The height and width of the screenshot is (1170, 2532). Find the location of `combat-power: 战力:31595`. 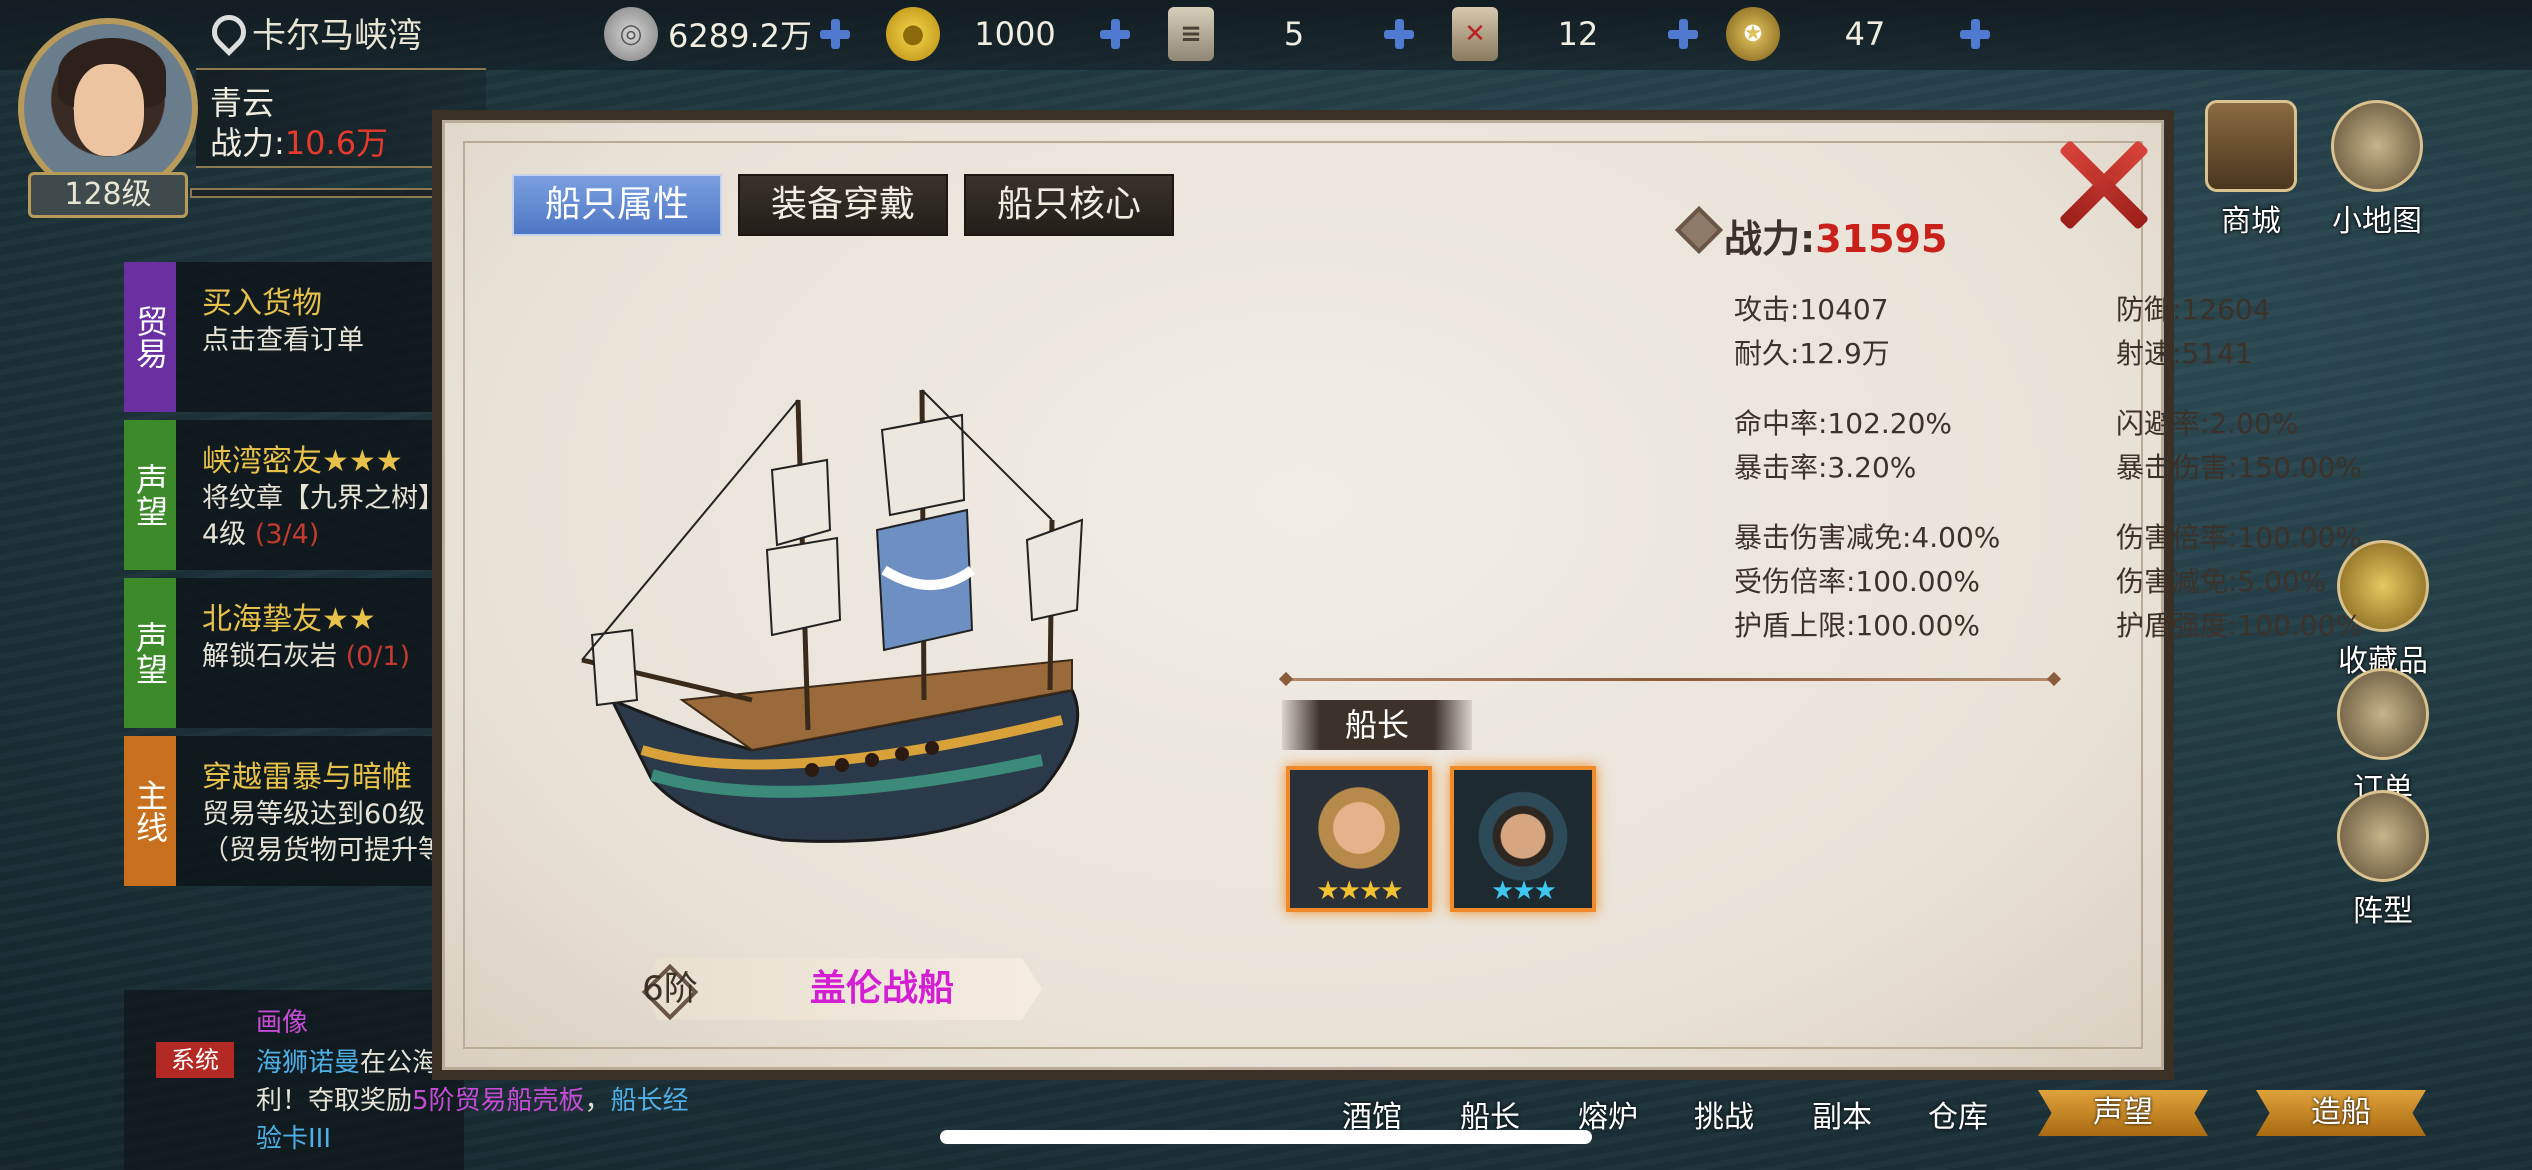

combat-power: 战力:31595 is located at coordinates (1835, 235).